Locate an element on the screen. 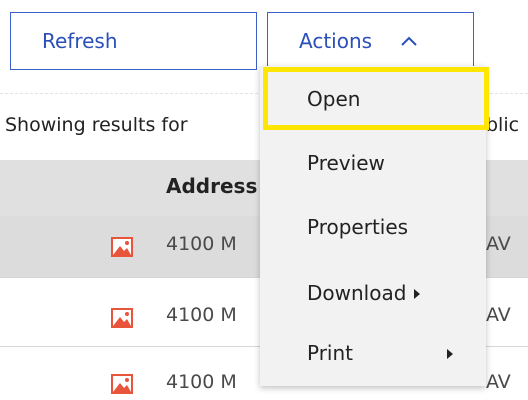  refresh-button-label: Refresh is located at coordinates (80, 41).